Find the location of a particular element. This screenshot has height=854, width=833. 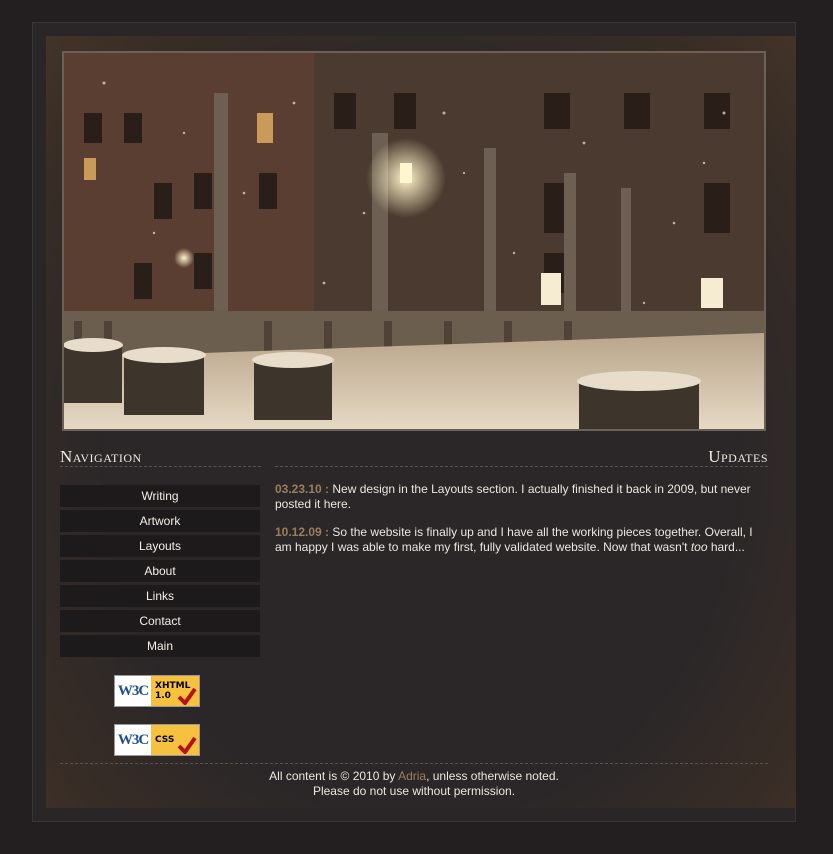

update-date: 10.12.09 : is located at coordinates (302, 532).